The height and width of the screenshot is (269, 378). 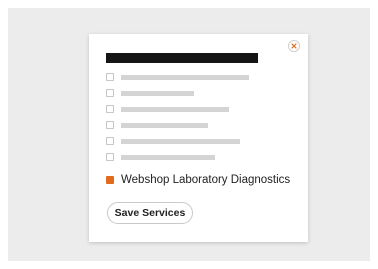 I want to click on close-button, so click(x=294, y=46).